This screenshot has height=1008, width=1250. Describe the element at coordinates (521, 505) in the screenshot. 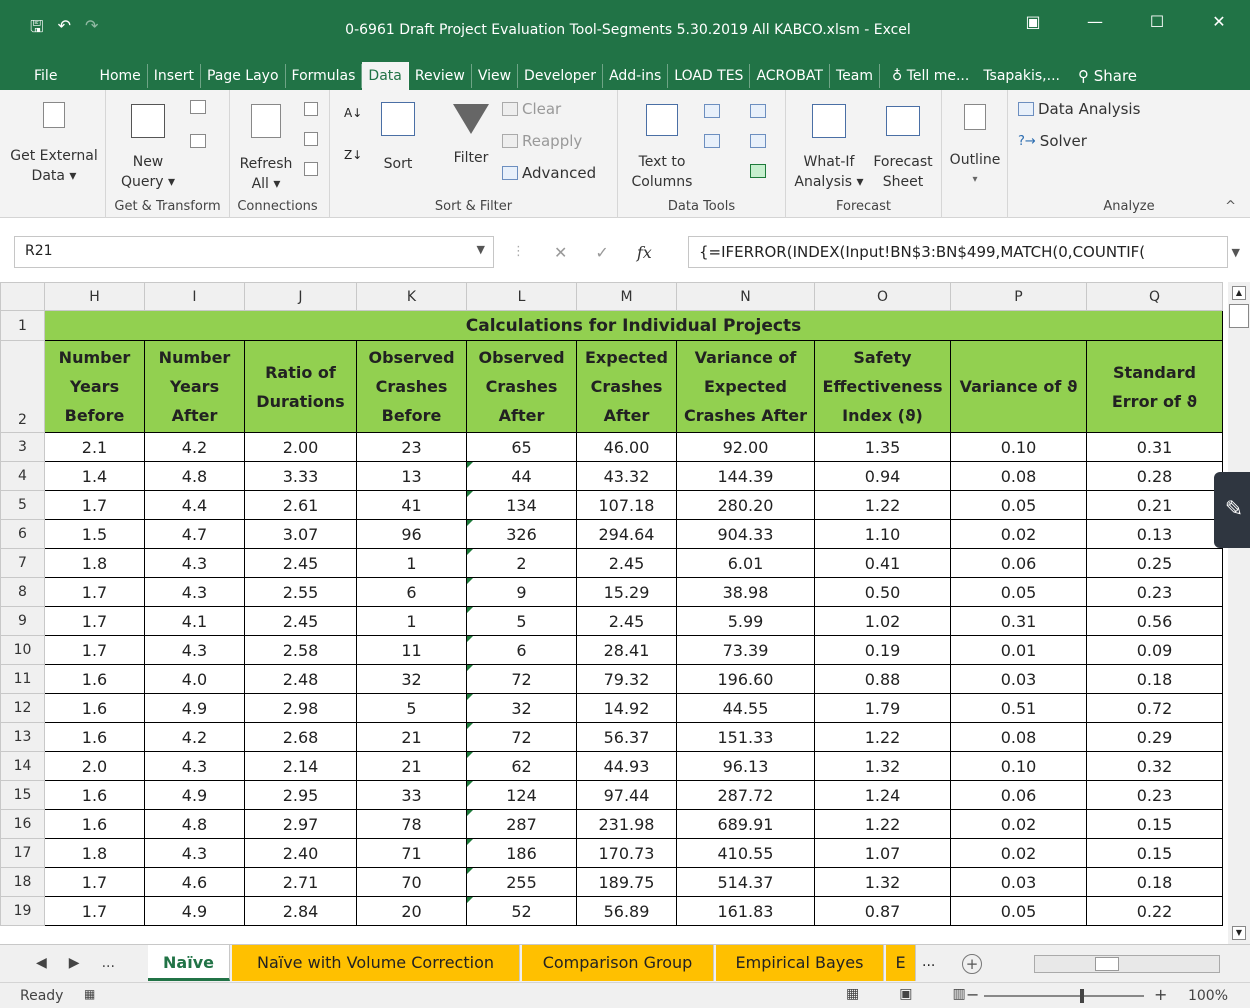

I see `table-cell: 134` at that location.